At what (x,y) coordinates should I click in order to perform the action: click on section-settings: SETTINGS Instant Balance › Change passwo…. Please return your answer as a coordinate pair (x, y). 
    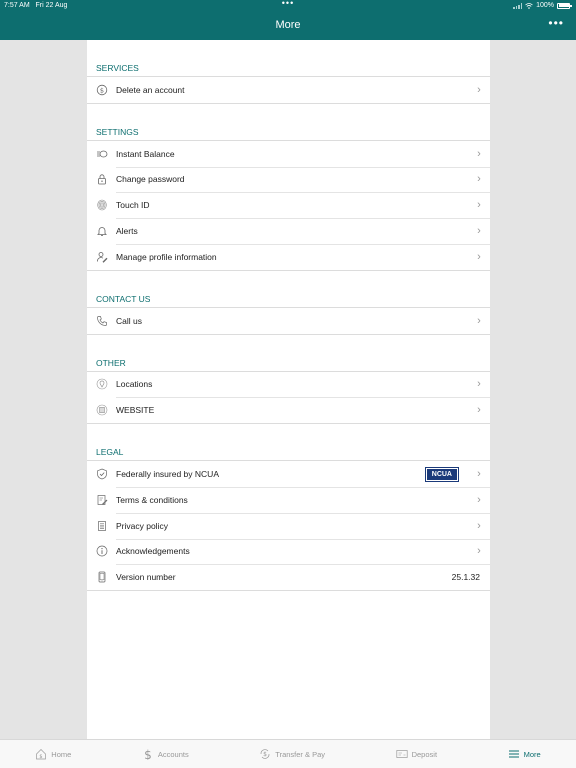
    Looking at the image, I should click on (288, 197).